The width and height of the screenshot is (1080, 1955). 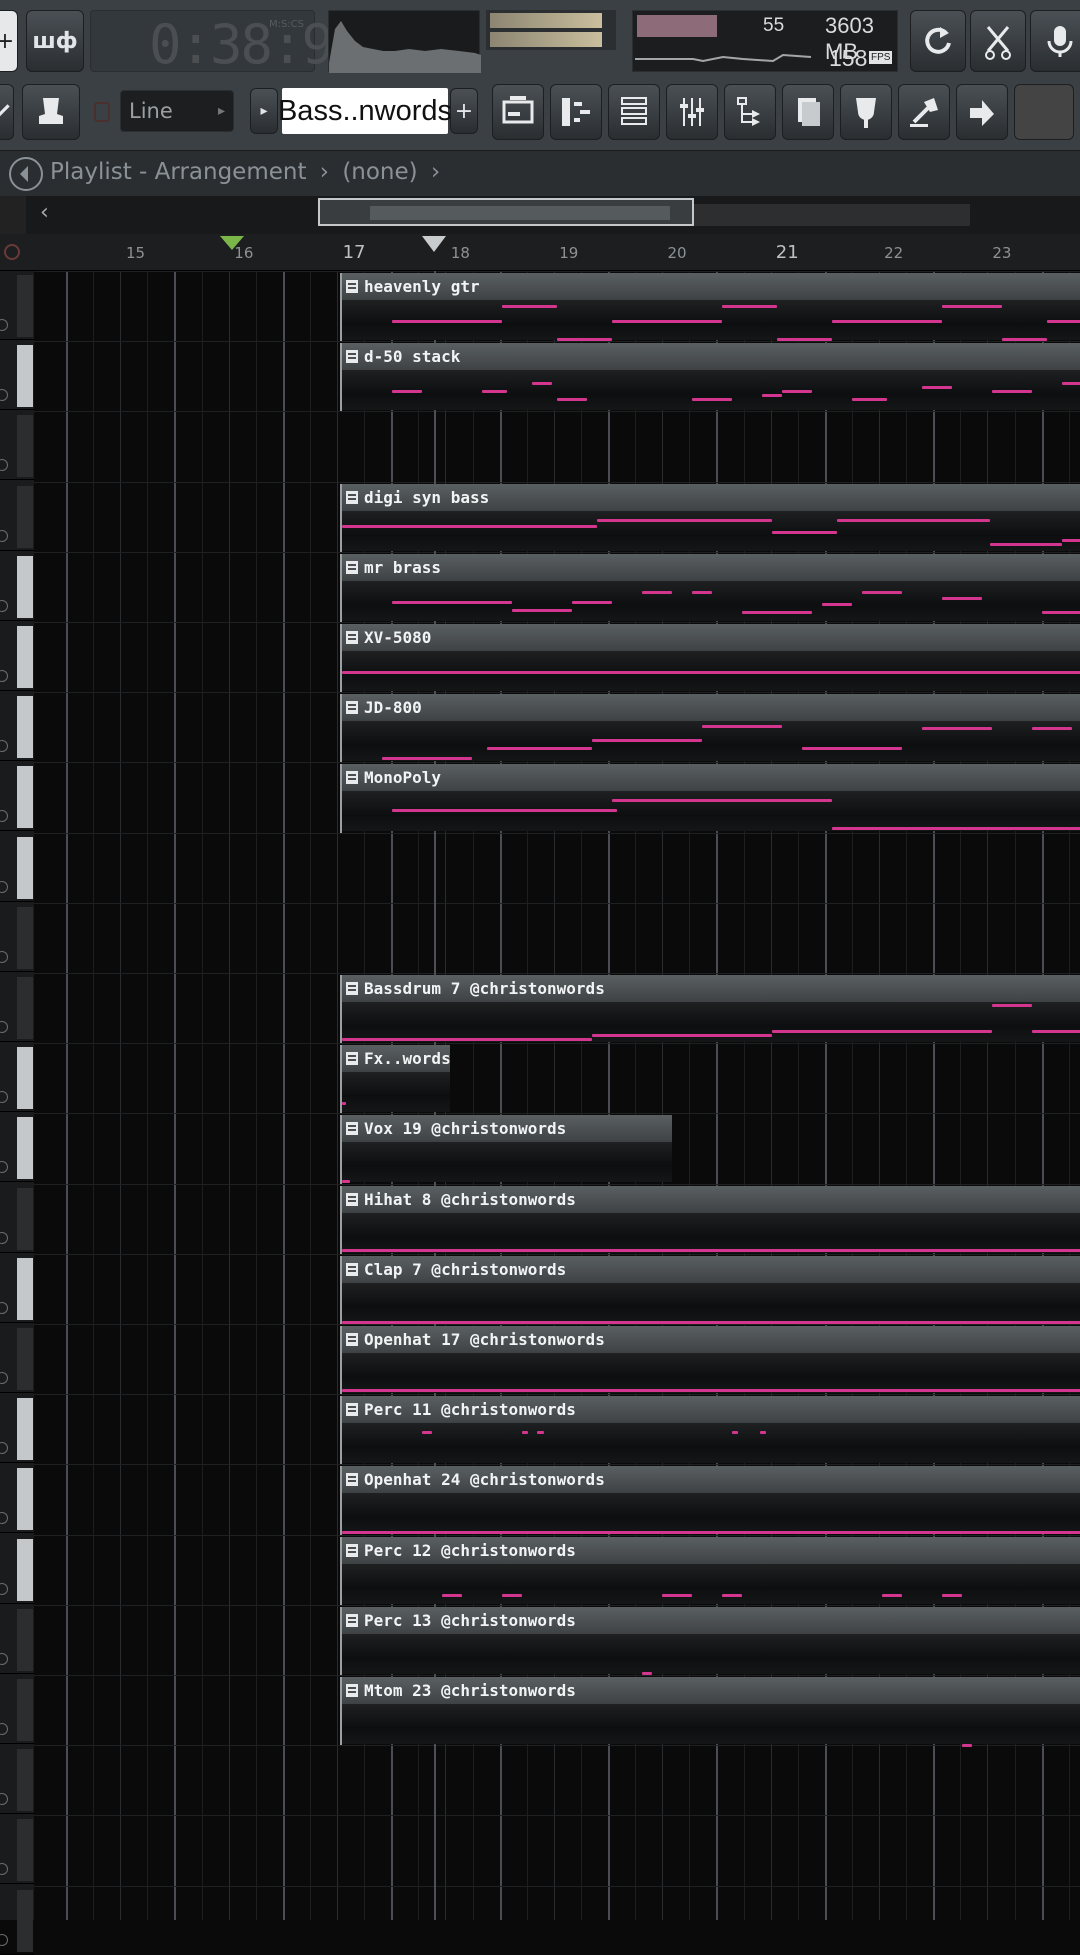 I want to click on snap-select: Line, so click(x=177, y=111).